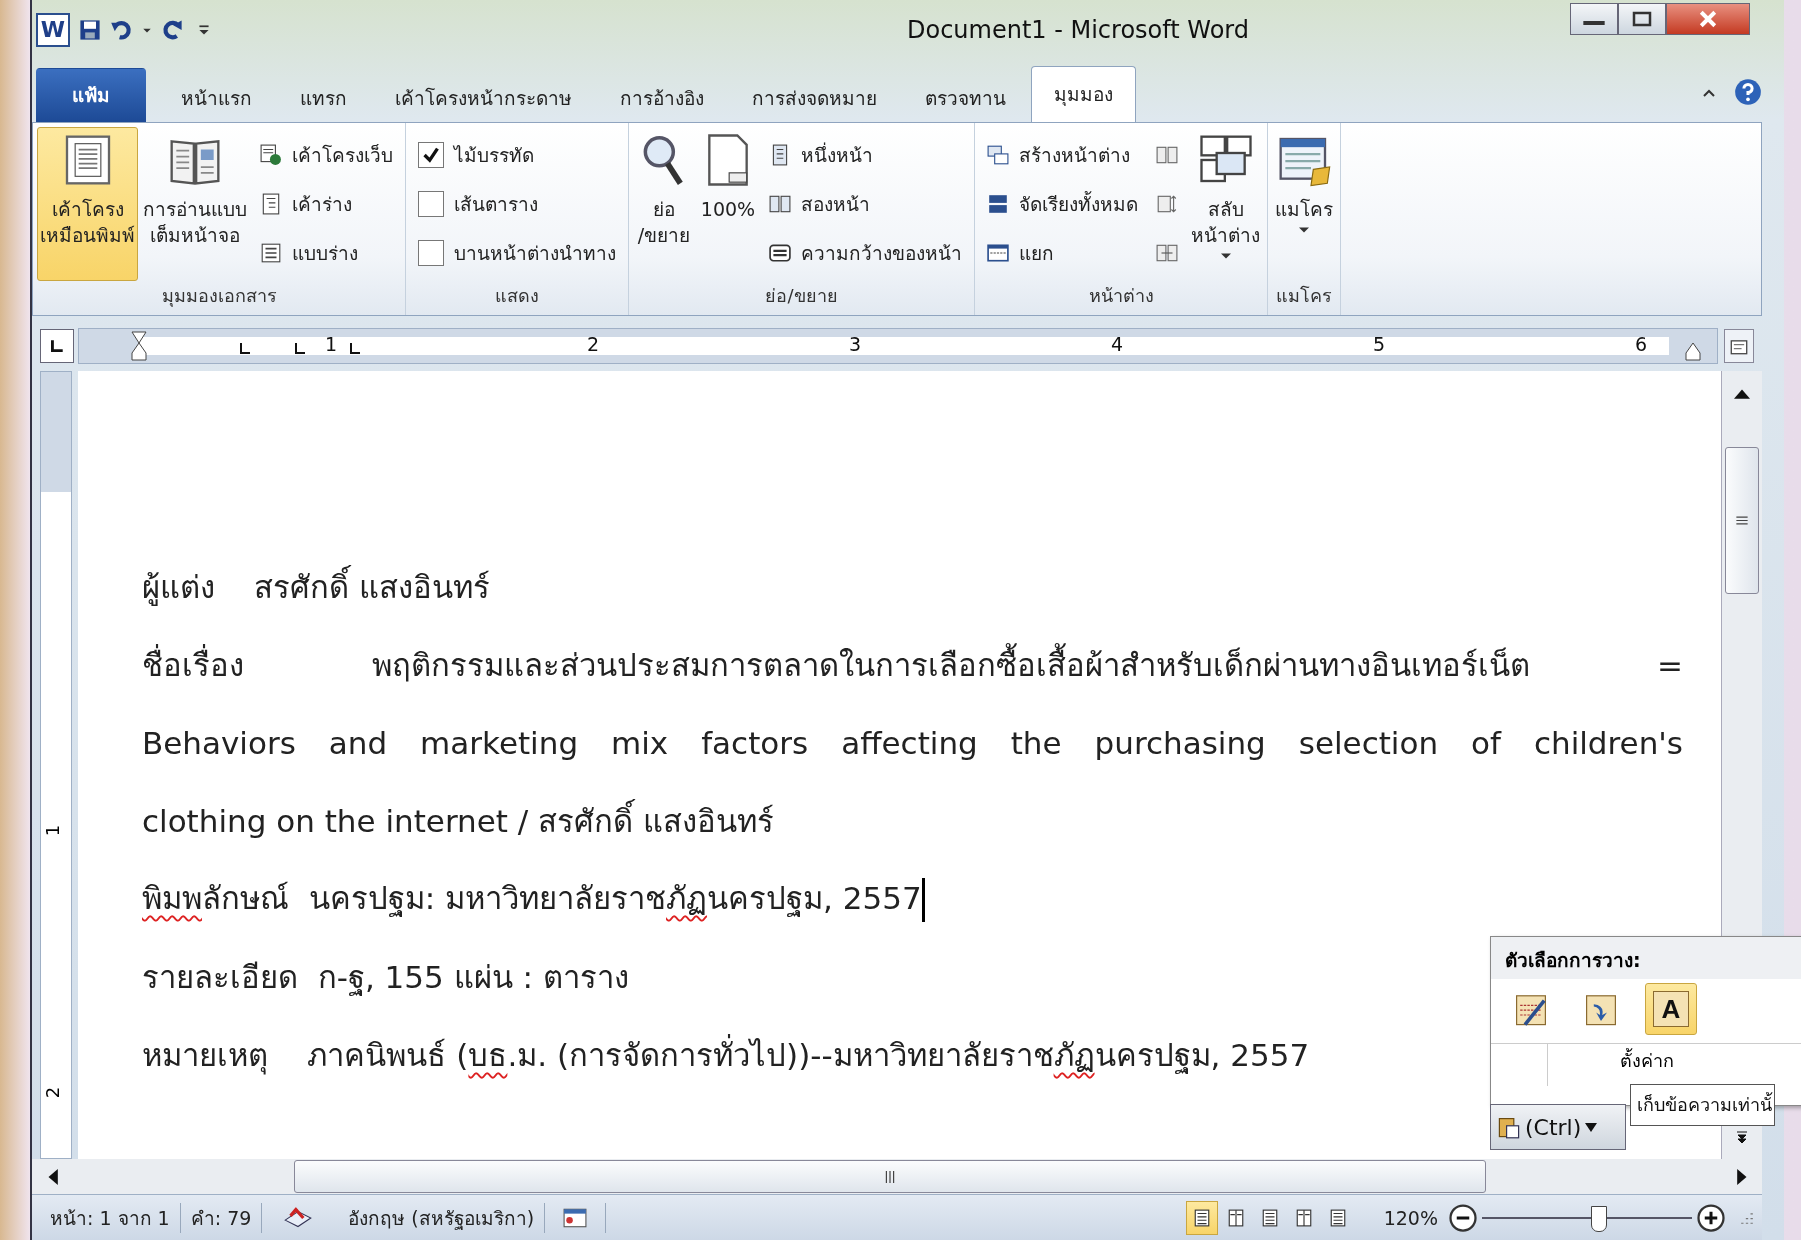 The height and width of the screenshot is (1240, 1801). I want to click on close-button, so click(1708, 18).